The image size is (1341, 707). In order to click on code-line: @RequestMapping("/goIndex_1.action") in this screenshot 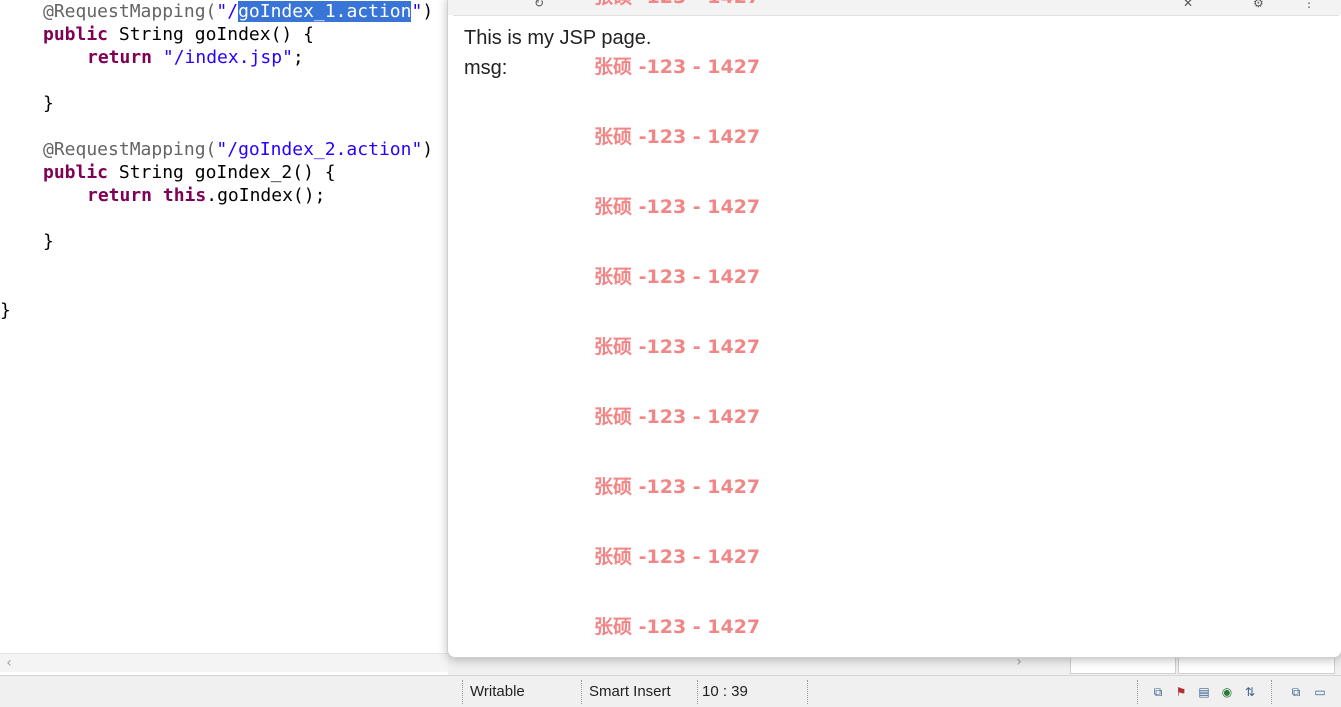, I will do `click(238, 11)`.